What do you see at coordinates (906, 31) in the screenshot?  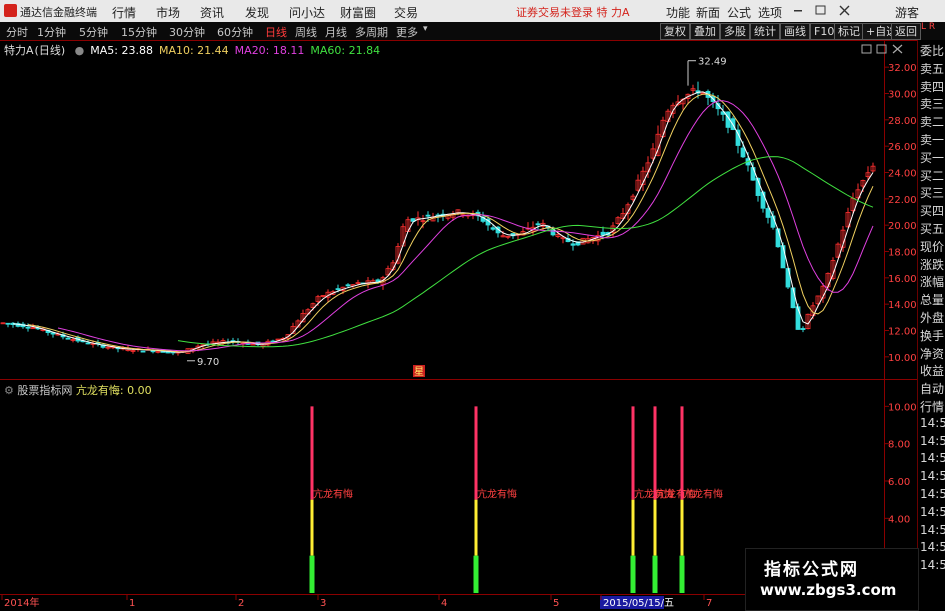 I see `btn-fanhui: 返回` at bounding box center [906, 31].